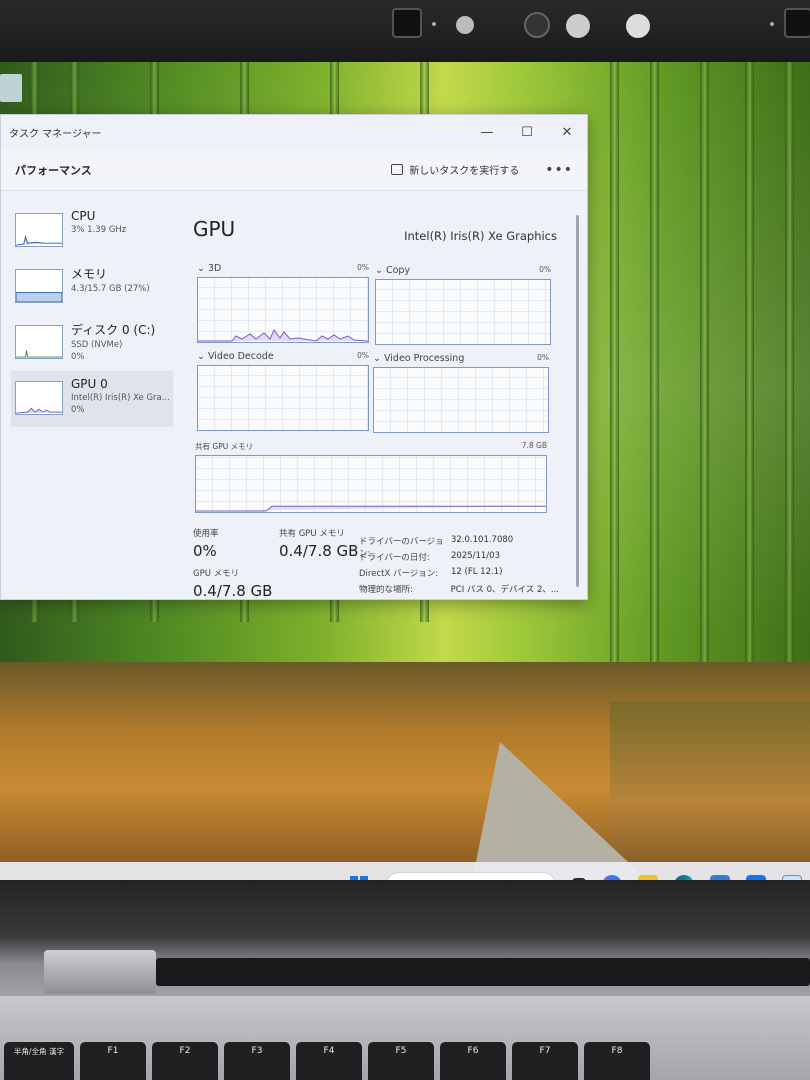 This screenshot has height=1080, width=810. What do you see at coordinates (39, 342) in the screenshot?
I see `disk-sparkline` at bounding box center [39, 342].